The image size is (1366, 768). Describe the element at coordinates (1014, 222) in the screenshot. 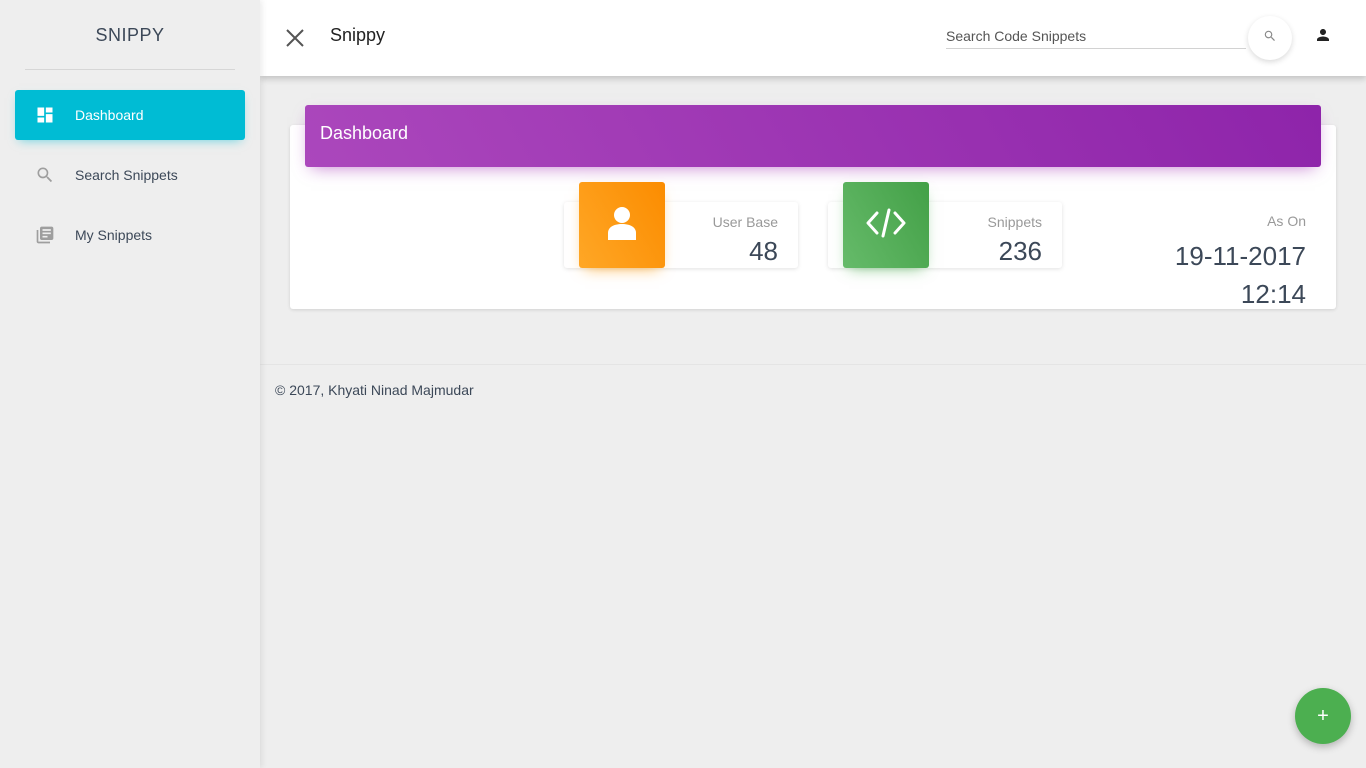

I see `stat-label: Snippets` at that location.